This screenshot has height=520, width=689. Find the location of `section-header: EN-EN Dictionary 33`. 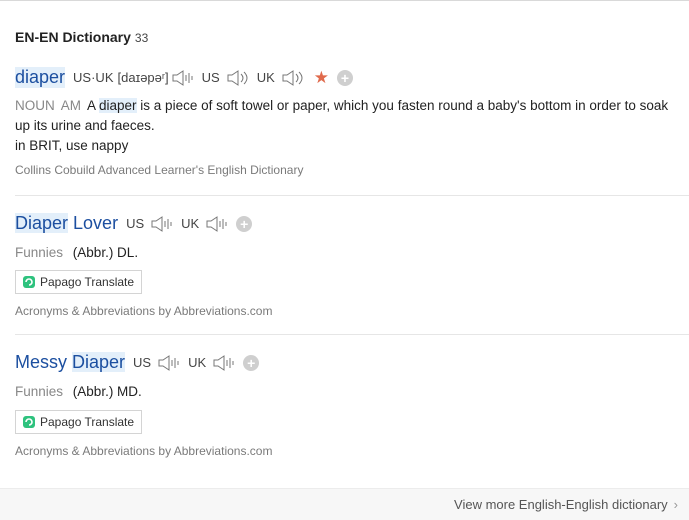

section-header: EN-EN Dictionary 33 is located at coordinates (81, 37).